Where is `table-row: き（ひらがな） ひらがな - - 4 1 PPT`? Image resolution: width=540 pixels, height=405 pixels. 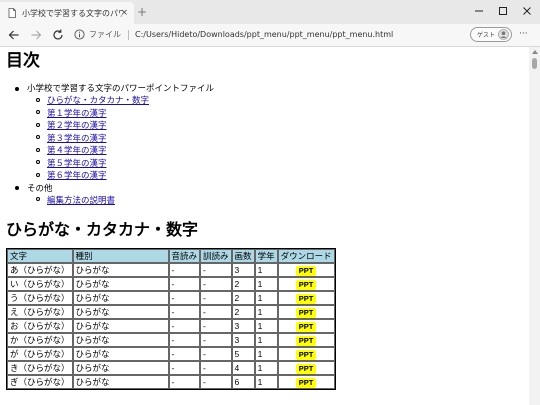 table-row: き（ひらがな） ひらがな - - 4 1 PPT is located at coordinates (171, 368).